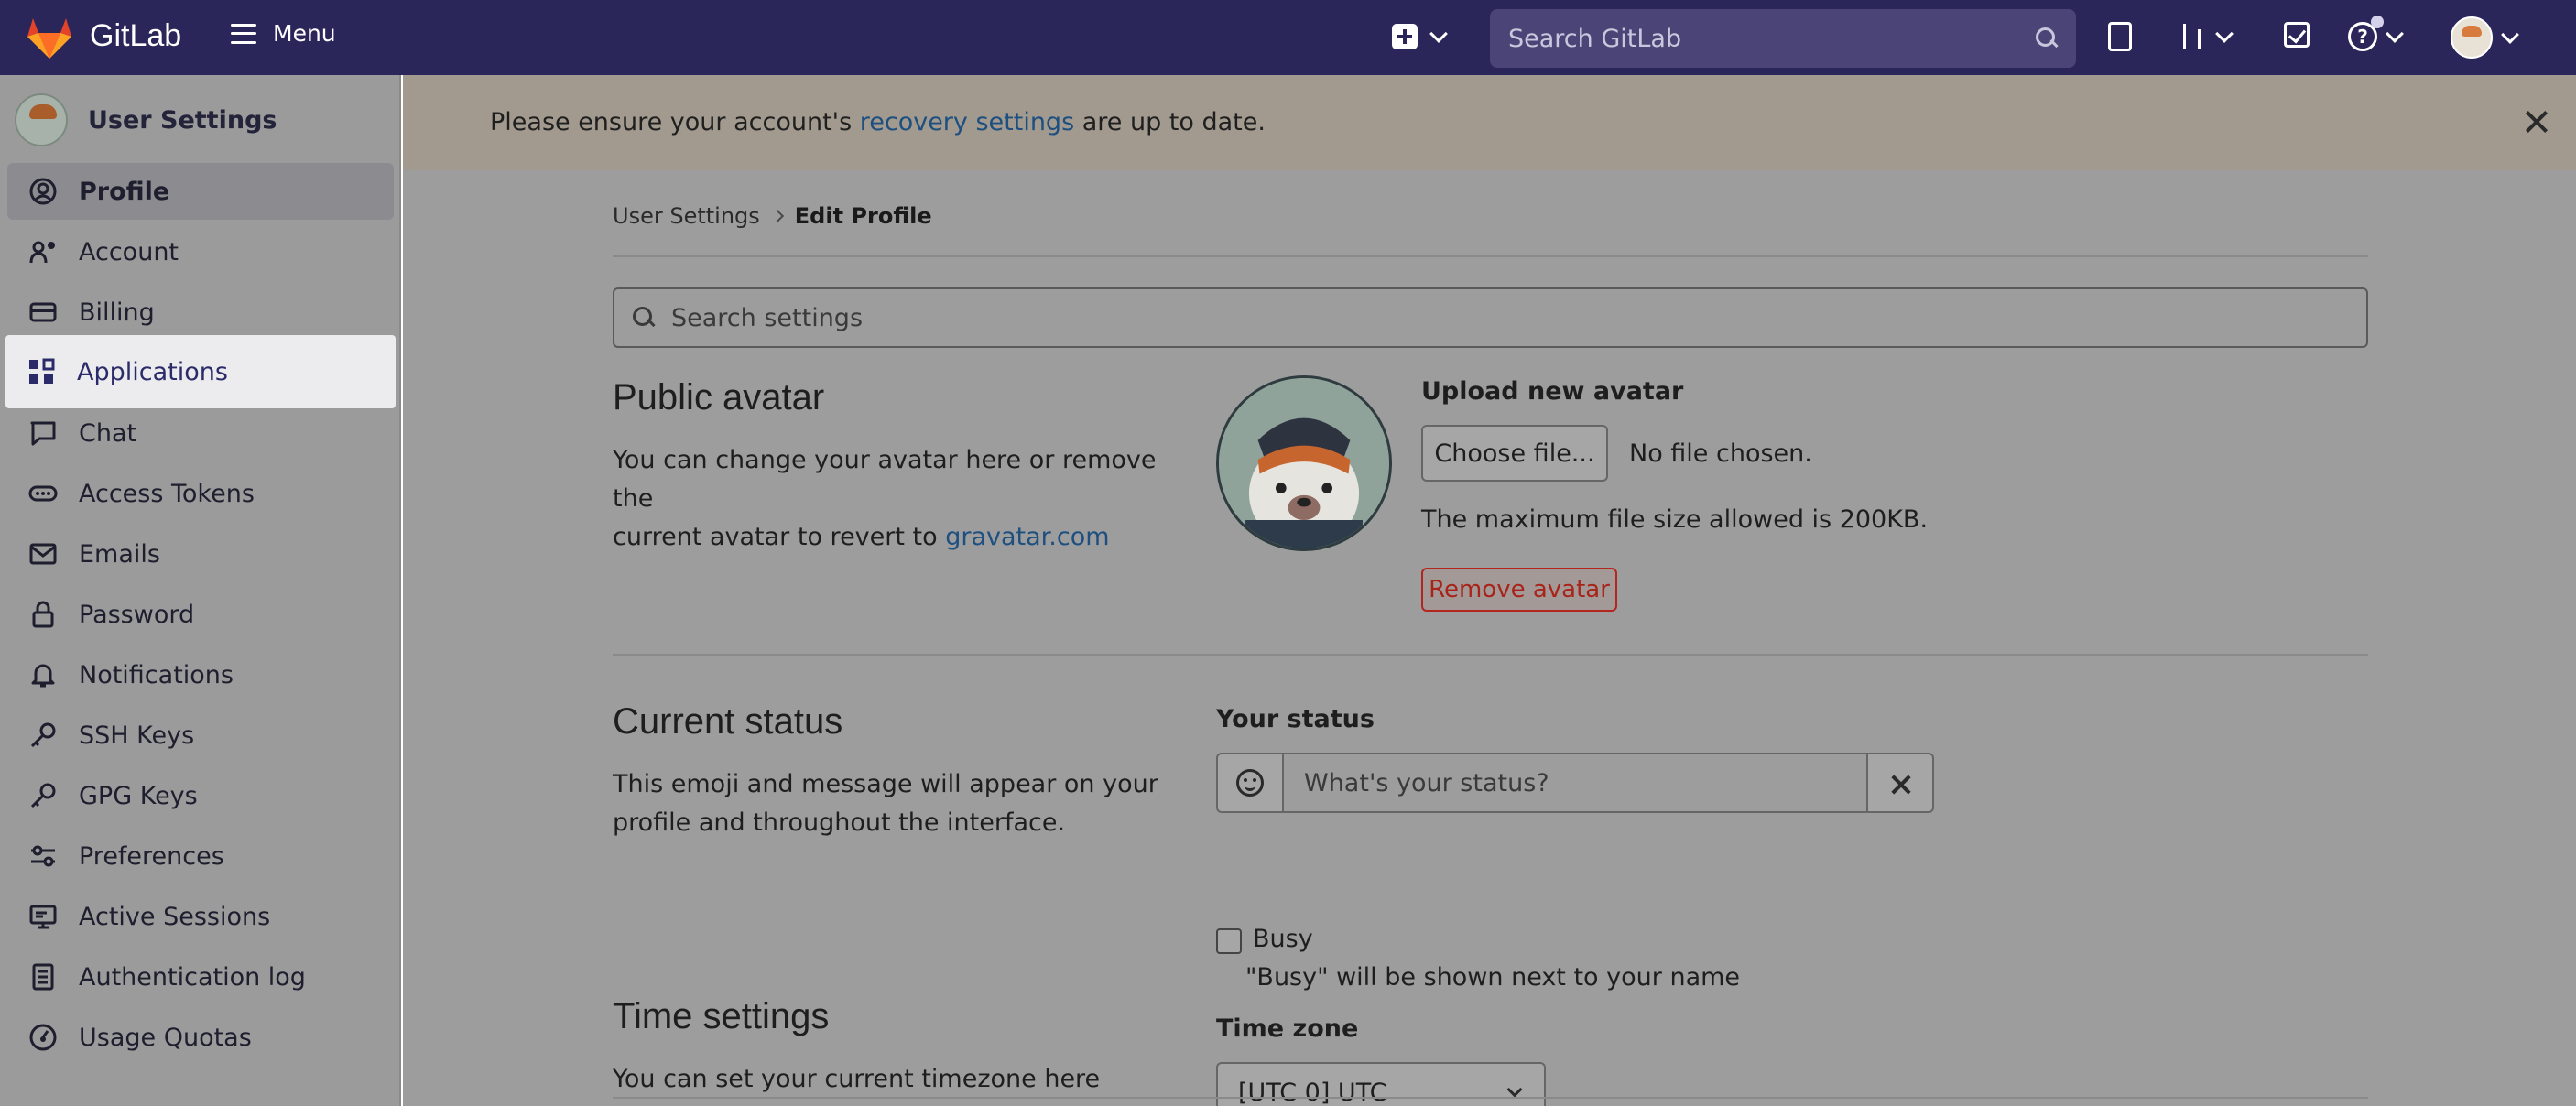 Image resolution: width=2576 pixels, height=1106 pixels. Describe the element at coordinates (728, 721) in the screenshot. I see `status-section-title: Current status` at that location.